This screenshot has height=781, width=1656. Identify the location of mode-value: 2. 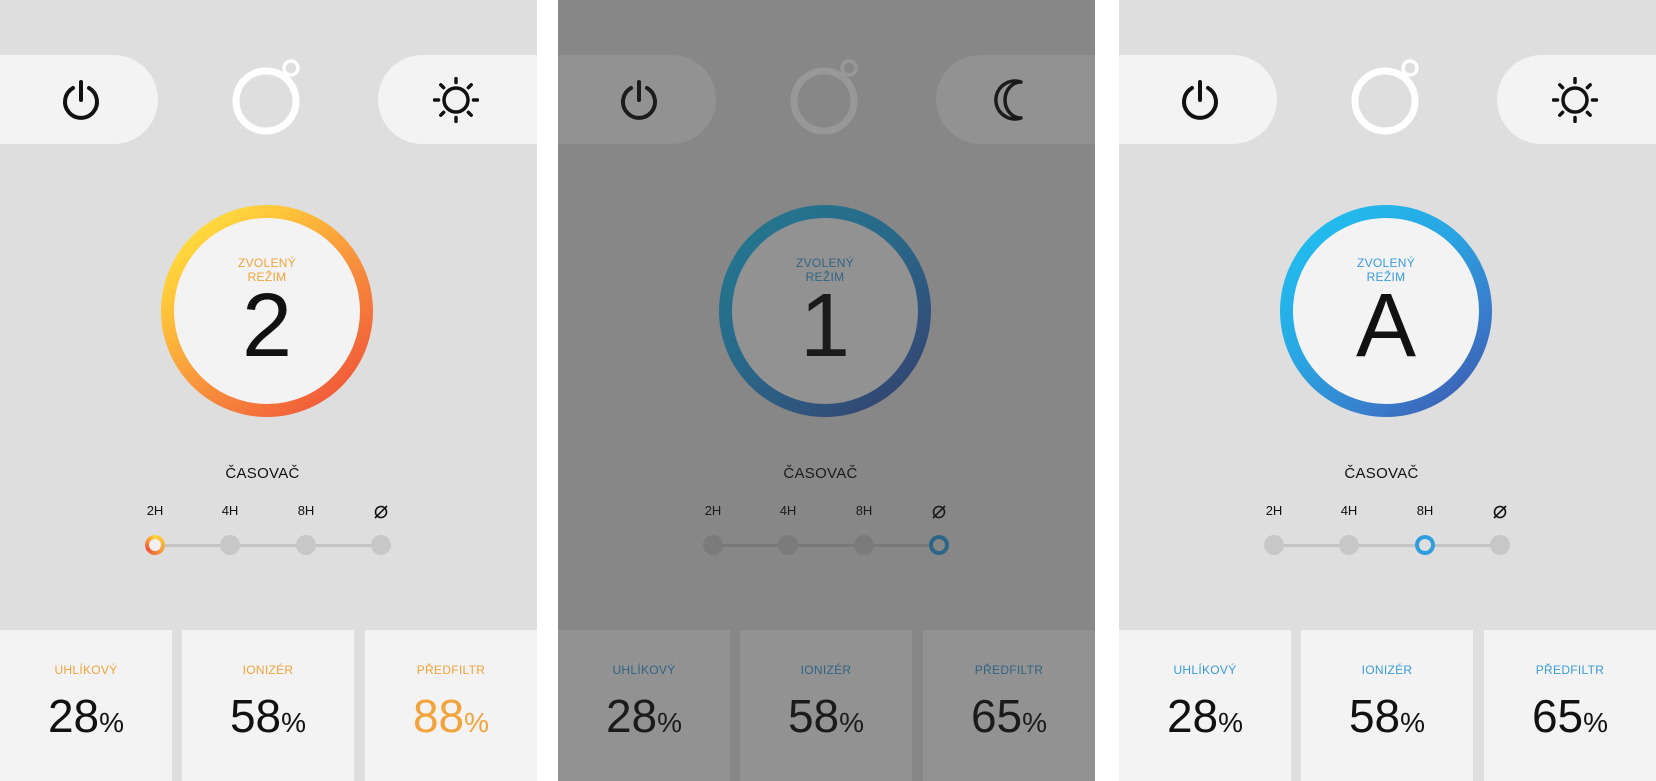
(267, 326).